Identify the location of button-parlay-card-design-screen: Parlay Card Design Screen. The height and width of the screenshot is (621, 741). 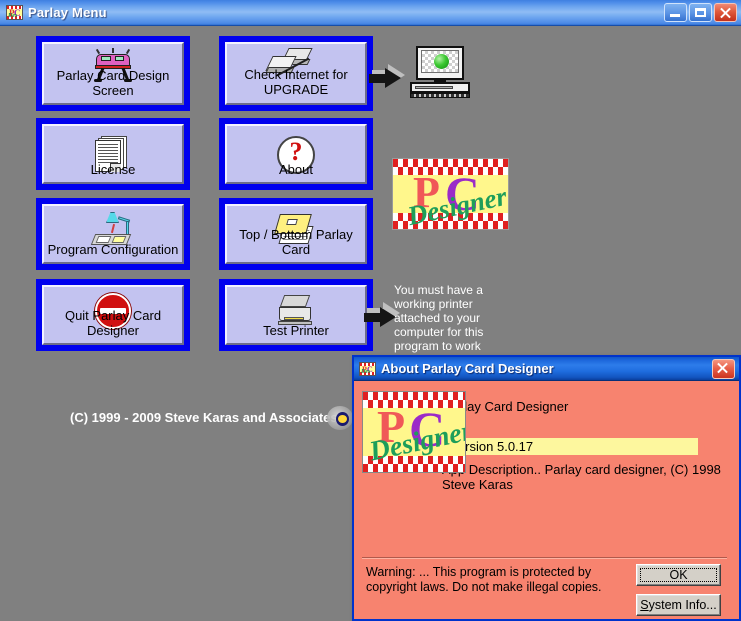
(113, 73).